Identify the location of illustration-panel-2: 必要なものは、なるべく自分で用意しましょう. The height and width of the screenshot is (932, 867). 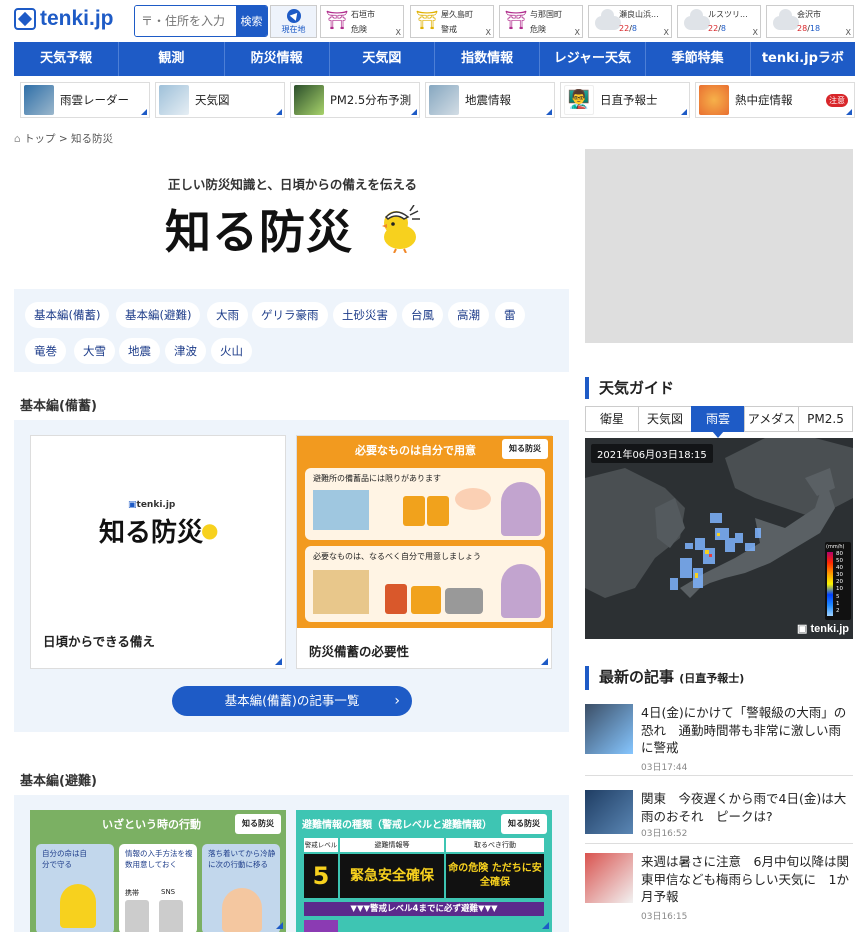
(425, 584).